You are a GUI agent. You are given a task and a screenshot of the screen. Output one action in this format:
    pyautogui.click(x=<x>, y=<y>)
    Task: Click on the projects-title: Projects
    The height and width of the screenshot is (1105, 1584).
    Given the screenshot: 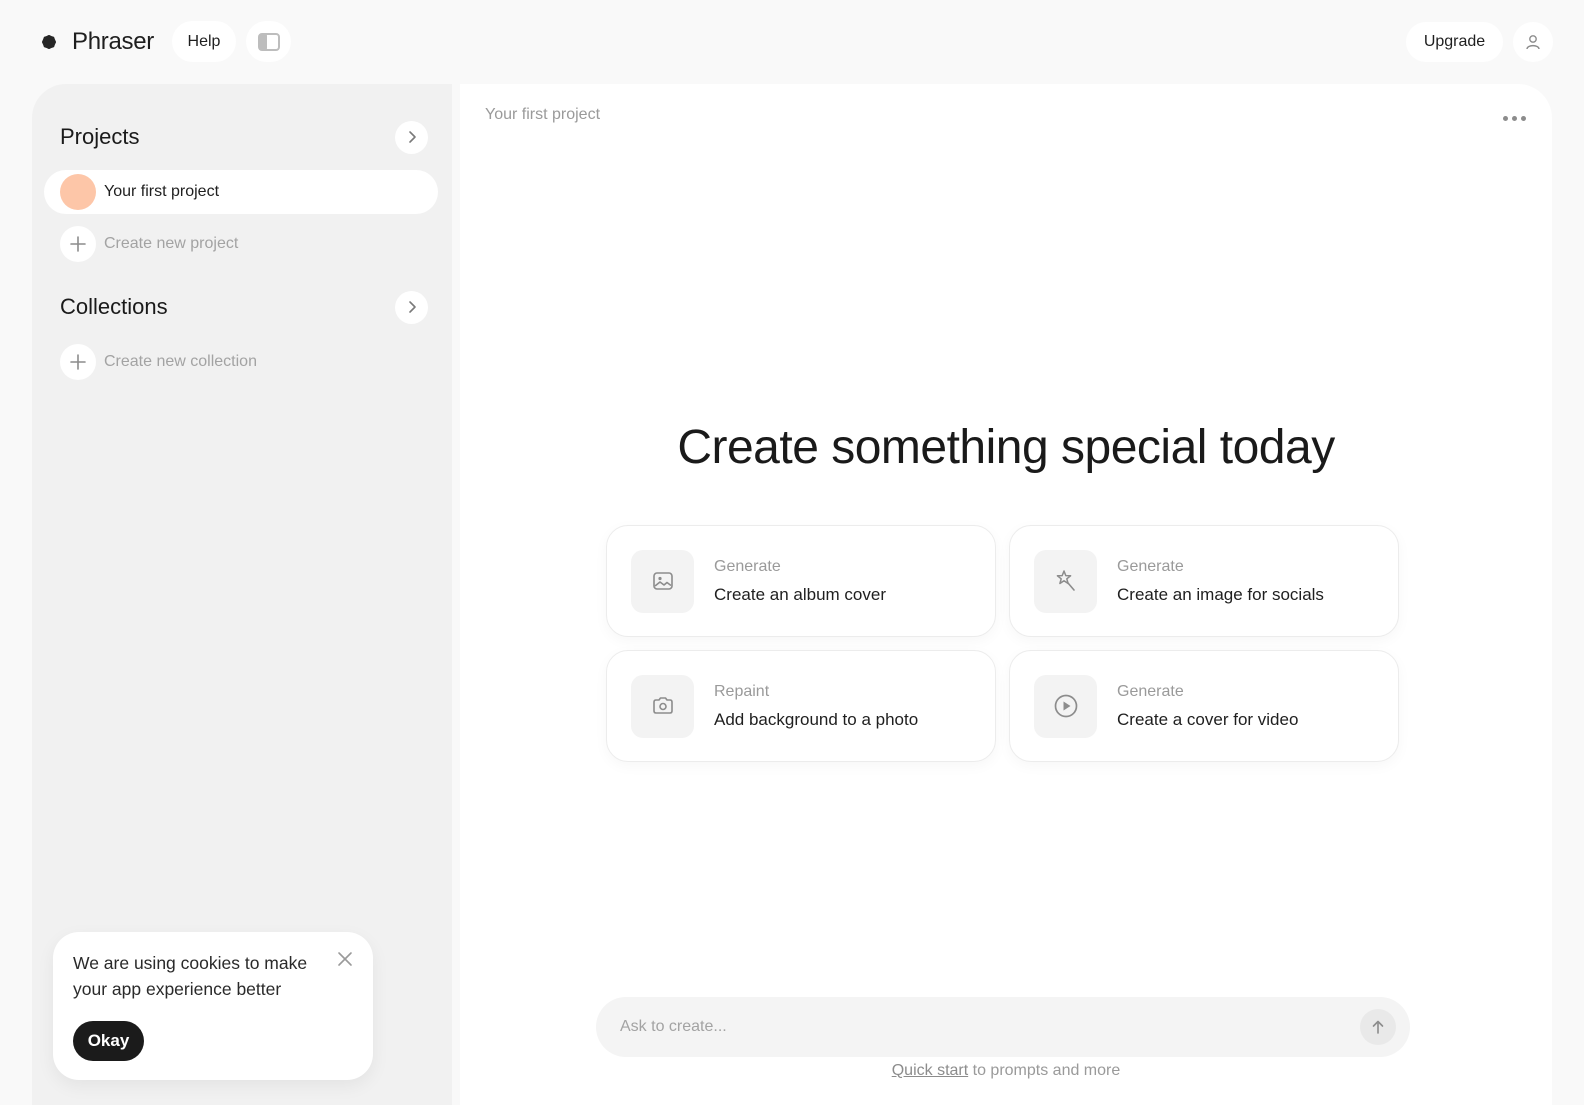 What is the action you would take?
    pyautogui.click(x=100, y=136)
    